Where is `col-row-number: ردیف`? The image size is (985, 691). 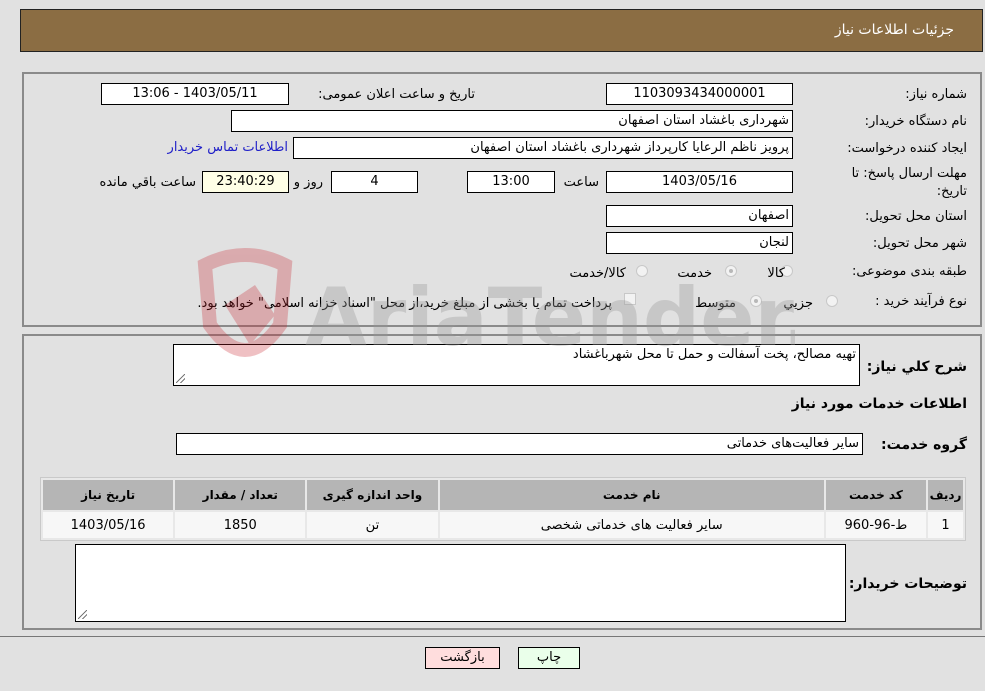
col-row-number: ردیف is located at coordinates (945, 495).